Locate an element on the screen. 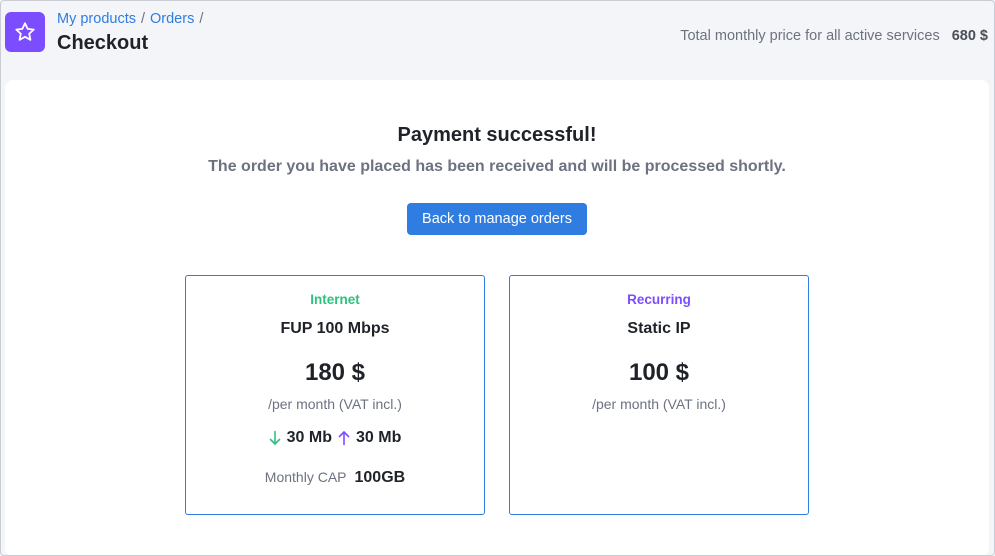 This screenshot has height=556, width=995. app-logo is located at coordinates (25, 32).